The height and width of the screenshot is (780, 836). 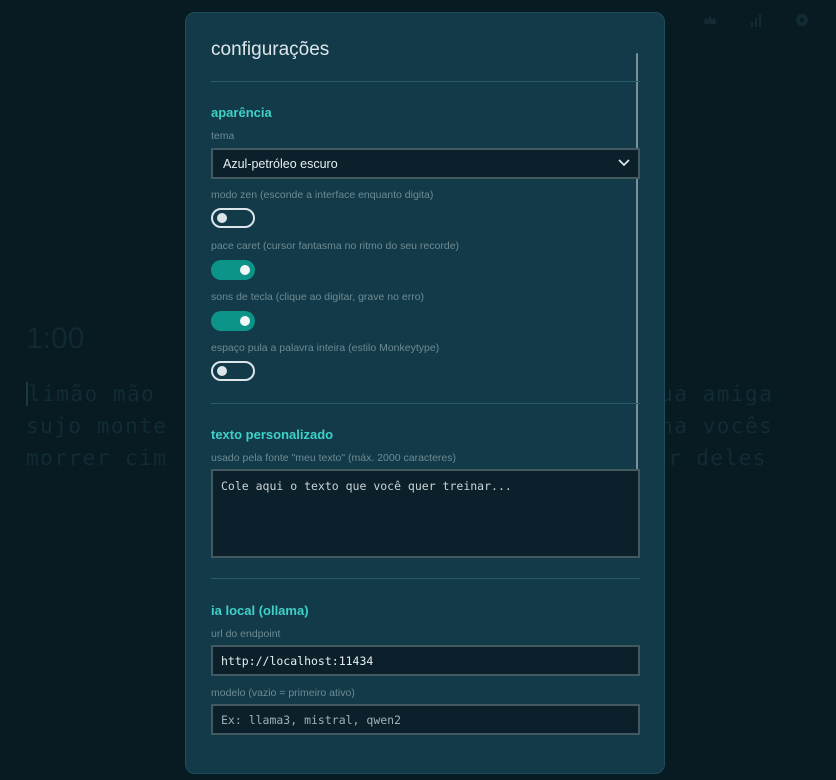 I want to click on model-label: modelo (vazio = primeiro ativo), so click(x=283, y=693).